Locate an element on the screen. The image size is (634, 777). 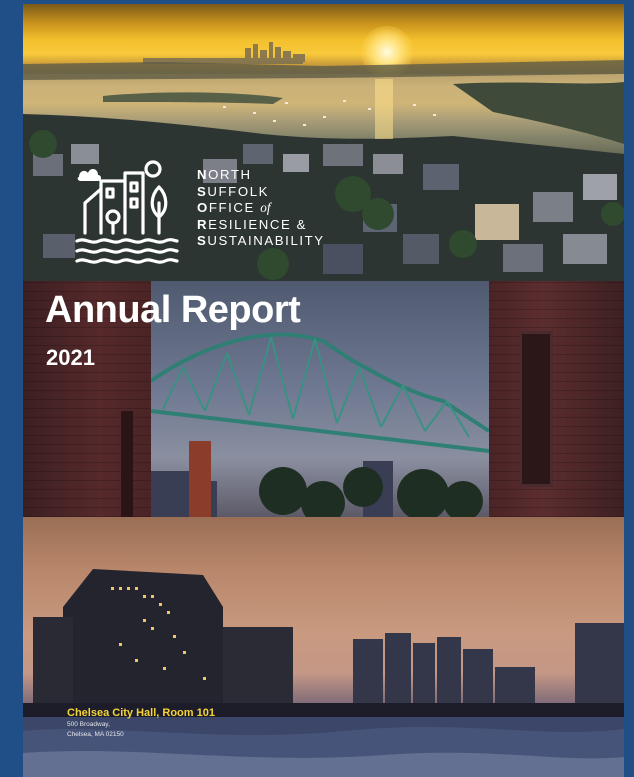
address-title: Chelsea City Hall, Room 101 is located at coordinates (141, 713).